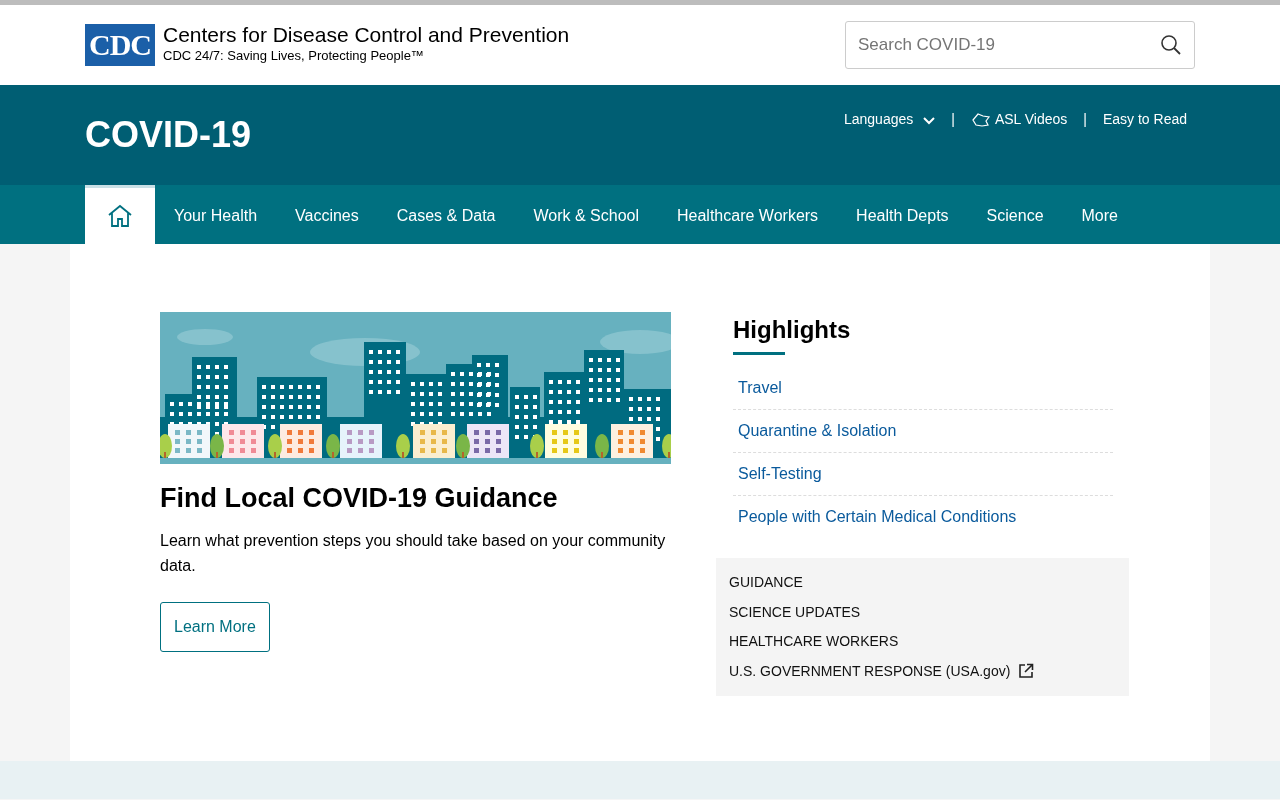 Image resolution: width=1280 pixels, height=800 pixels. I want to click on highlights-heading: Highlights, so click(792, 330).